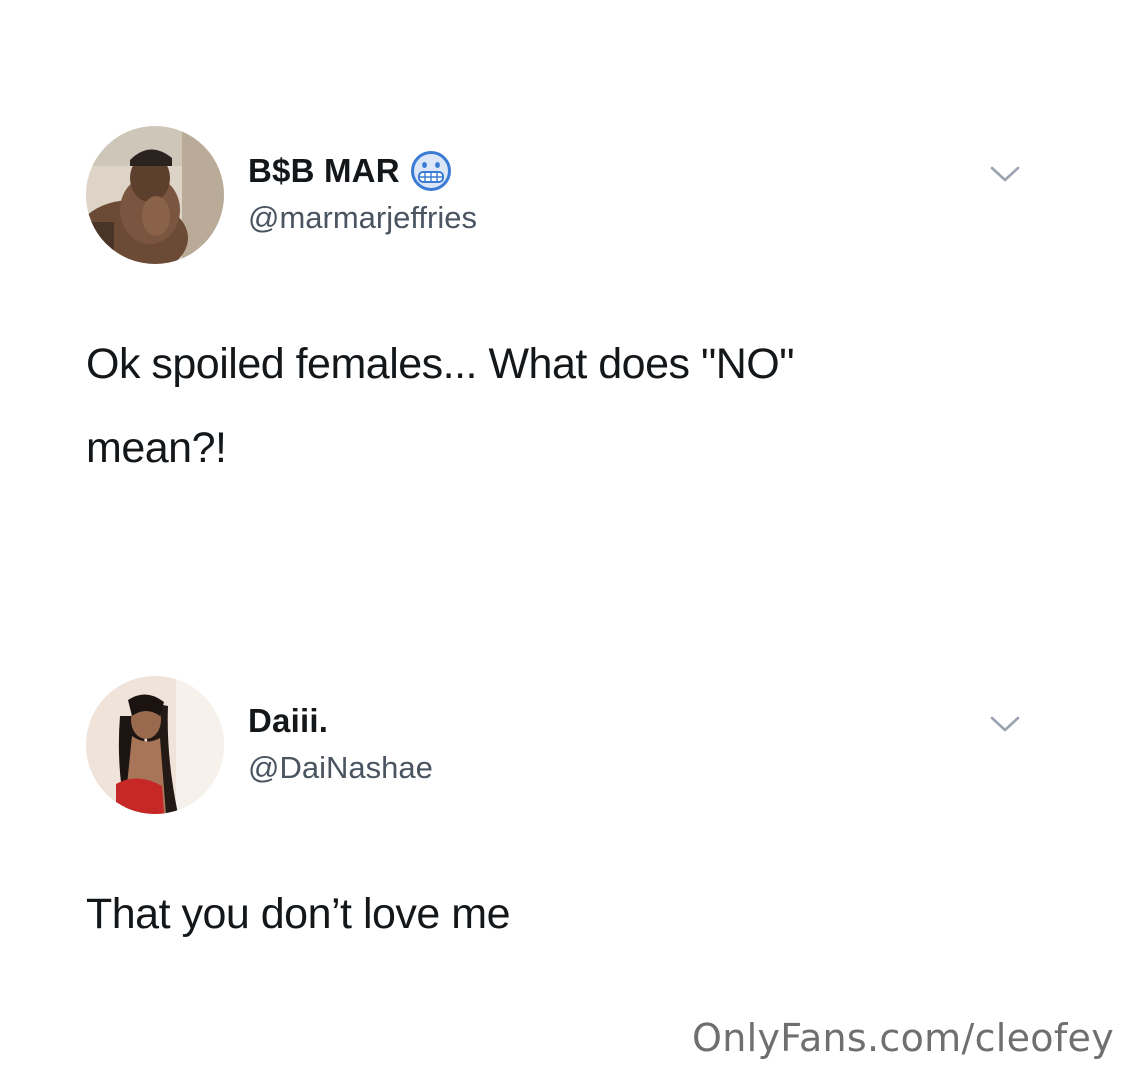 Image resolution: width=1132 pixels, height=1080 pixels. I want to click on name-row: Daiii., so click(288, 721).